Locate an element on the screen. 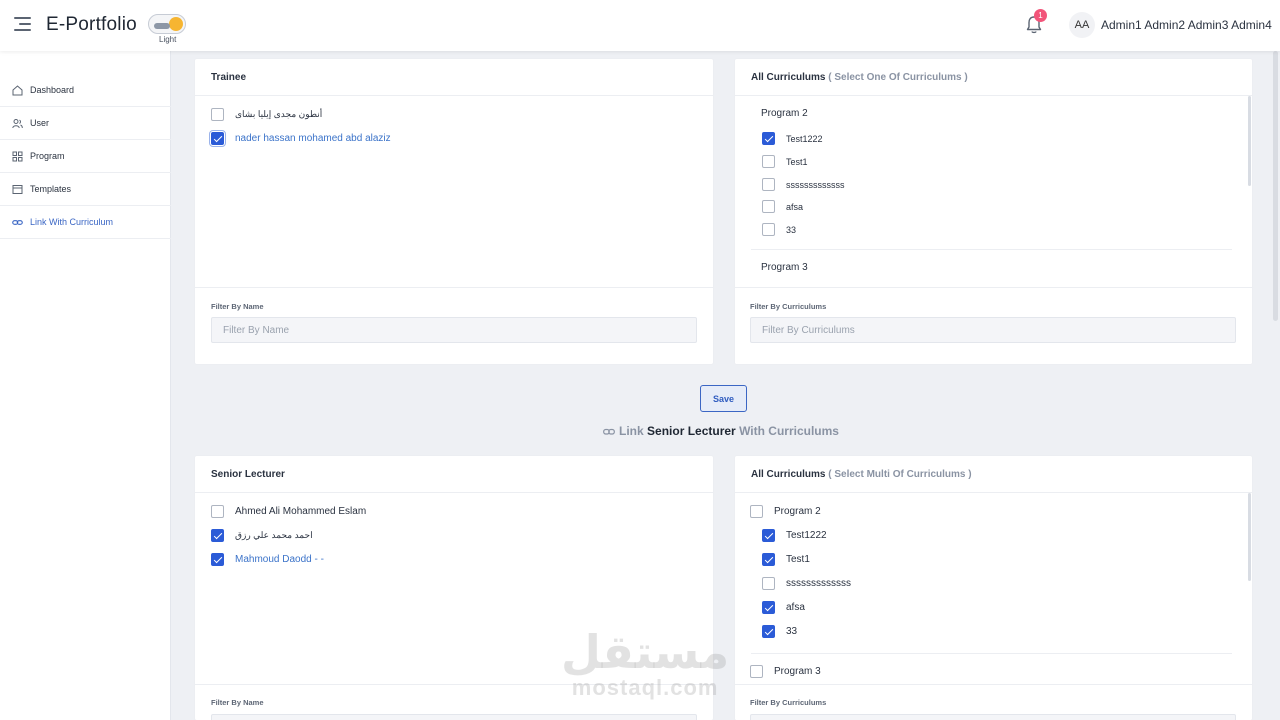 The height and width of the screenshot is (720, 1280). section-title: Link Senior Lecturer With Curriculums is located at coordinates (721, 431).